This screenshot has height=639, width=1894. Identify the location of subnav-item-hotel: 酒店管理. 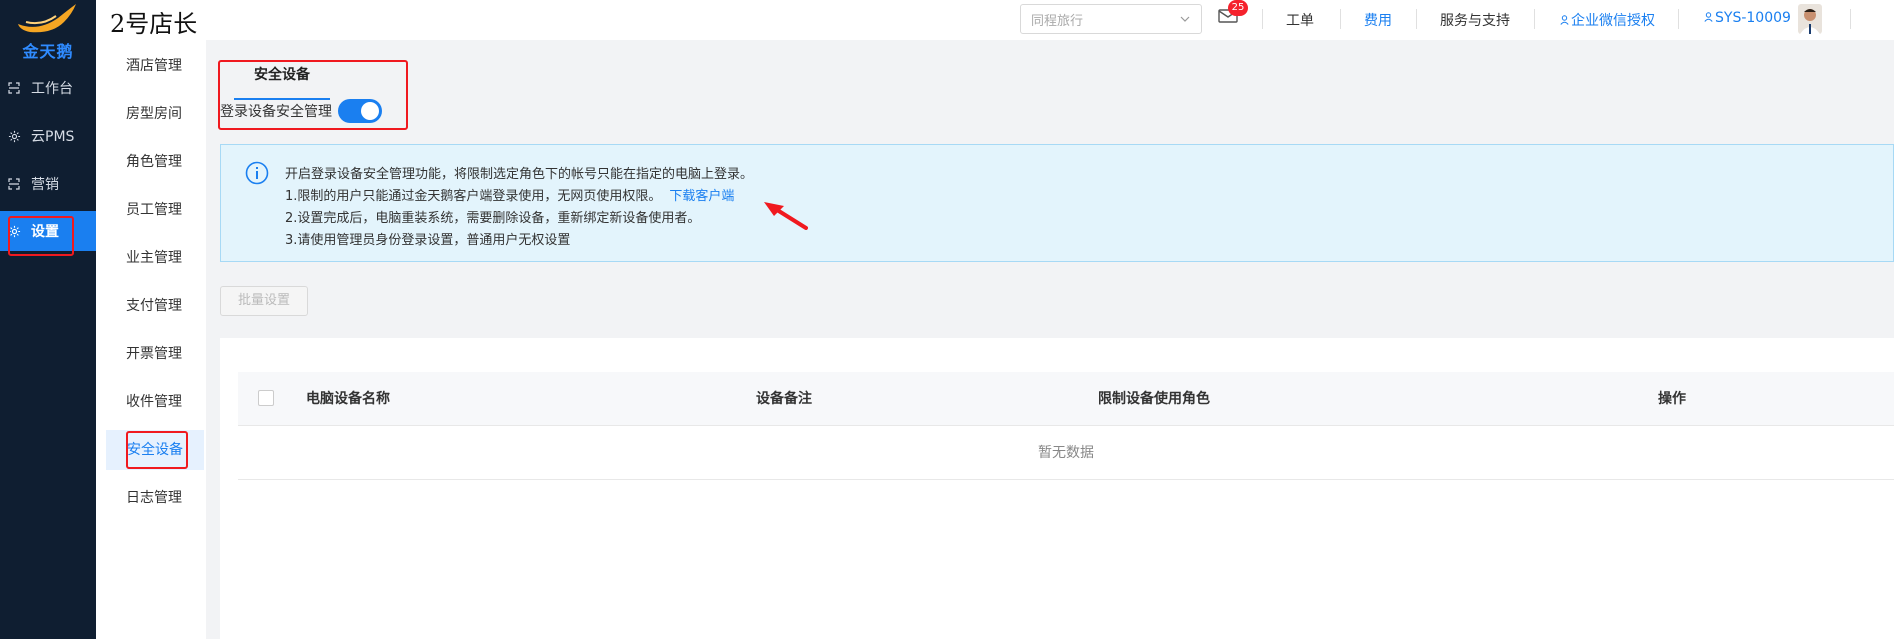
(155, 66).